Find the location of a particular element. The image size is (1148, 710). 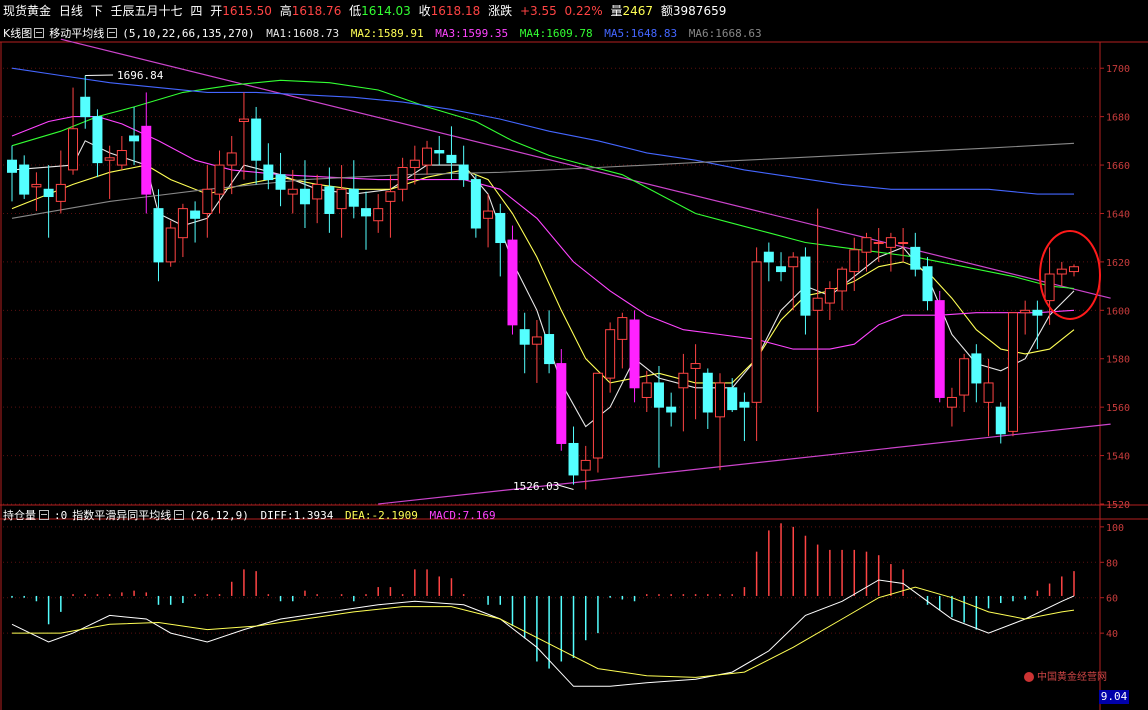

period-label: 日线 is located at coordinates (70, 11).